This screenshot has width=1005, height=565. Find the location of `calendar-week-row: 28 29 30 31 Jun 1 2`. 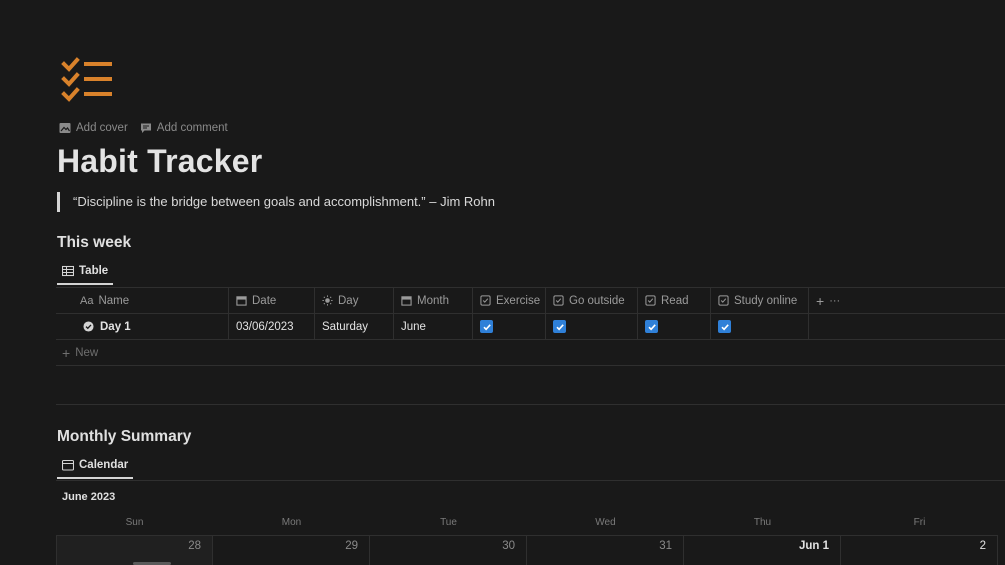

calendar-week-row: 28 29 30 31 Jun 1 2 is located at coordinates (527, 550).